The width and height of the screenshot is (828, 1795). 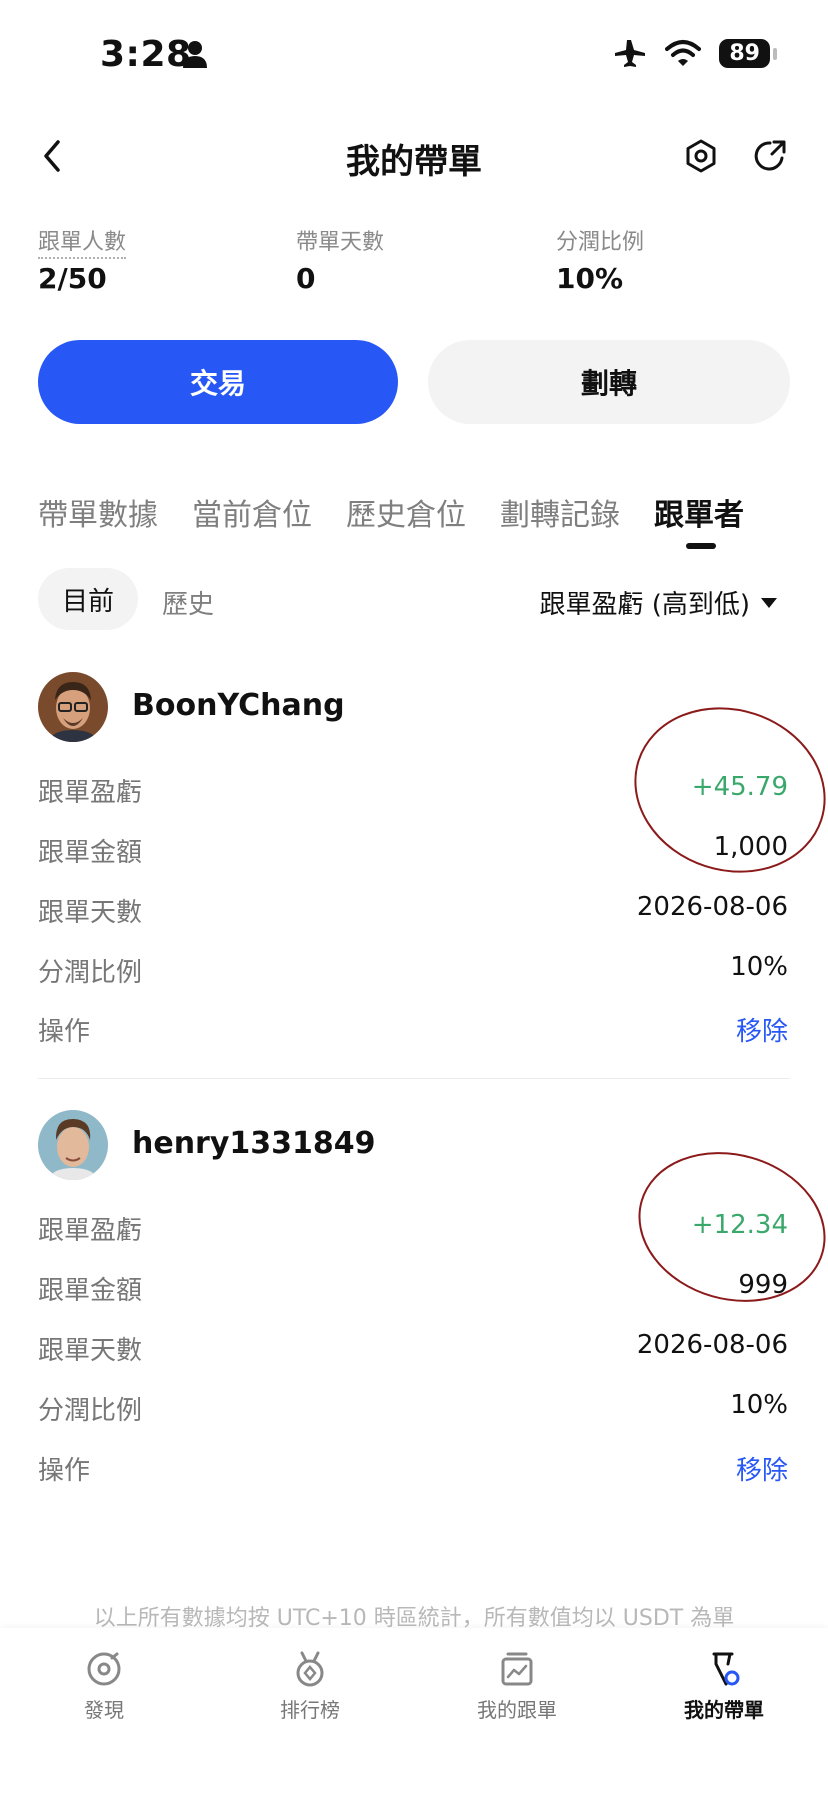 I want to click on status-time: 3:28, so click(x=146, y=54).